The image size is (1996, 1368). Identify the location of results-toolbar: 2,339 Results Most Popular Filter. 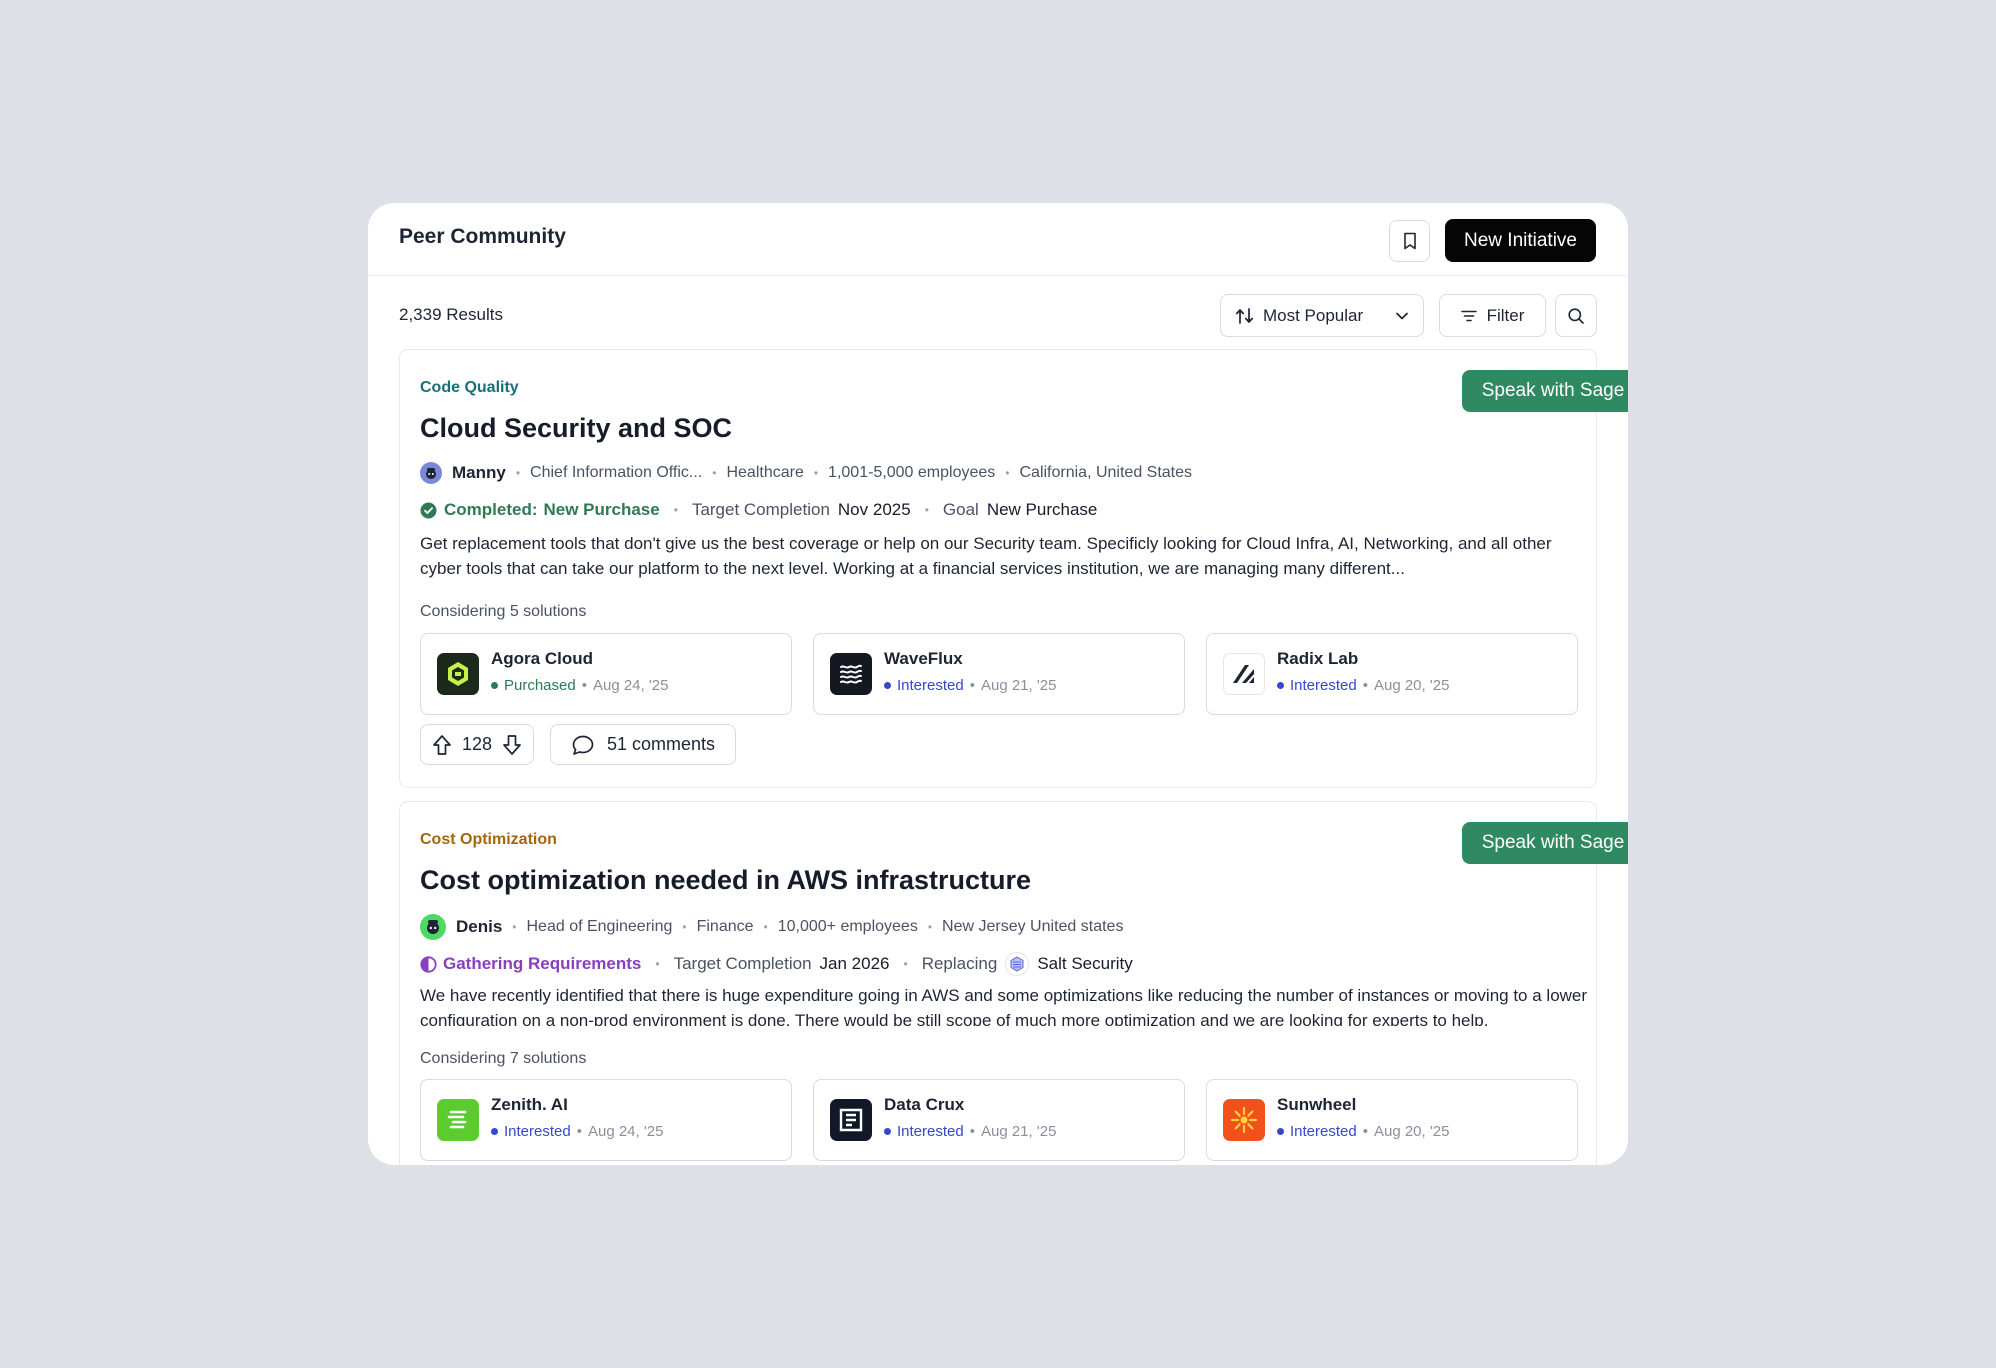
(998, 313).